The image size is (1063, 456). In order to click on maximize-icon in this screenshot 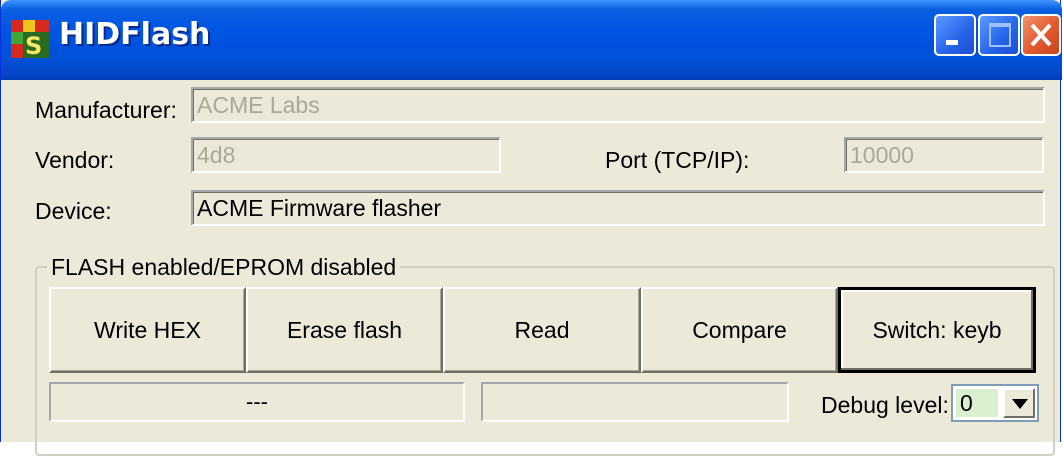, I will do `click(1000, 35)`.